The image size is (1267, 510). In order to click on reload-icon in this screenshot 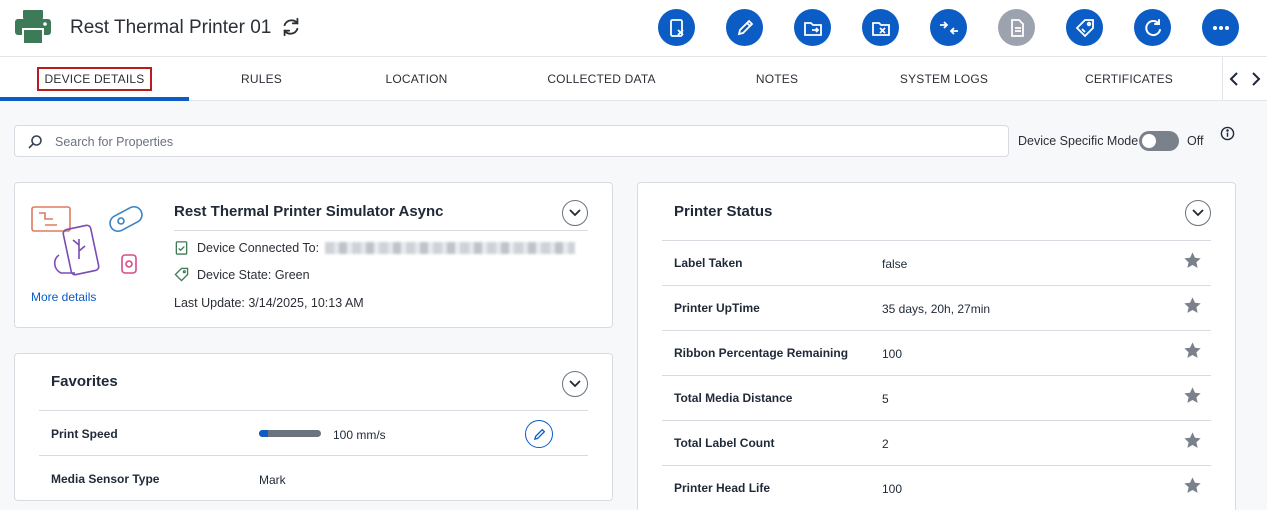, I will do `click(1152, 27)`.